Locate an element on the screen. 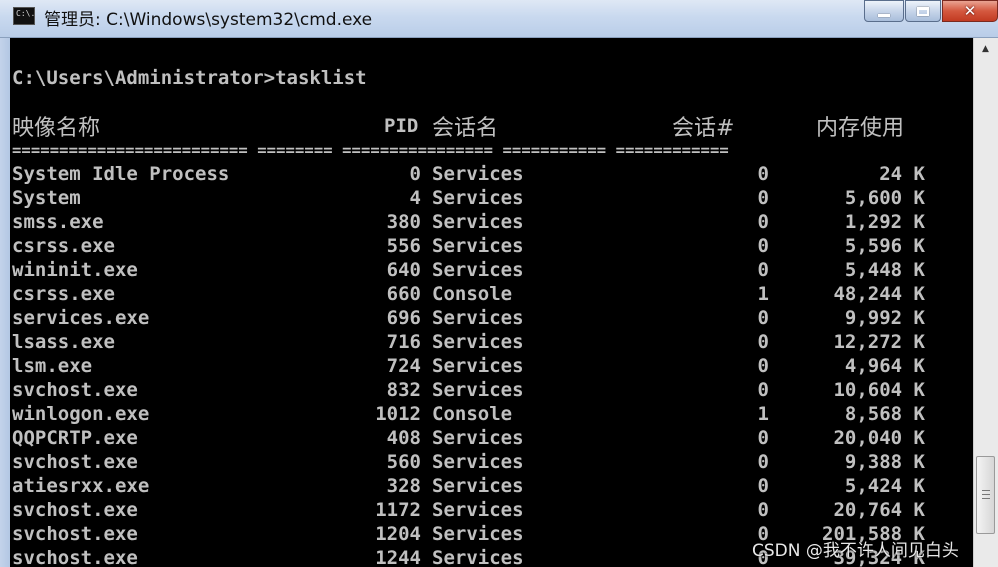 The image size is (998, 567). process-memory-usage: 20,040 K is located at coordinates (879, 438).